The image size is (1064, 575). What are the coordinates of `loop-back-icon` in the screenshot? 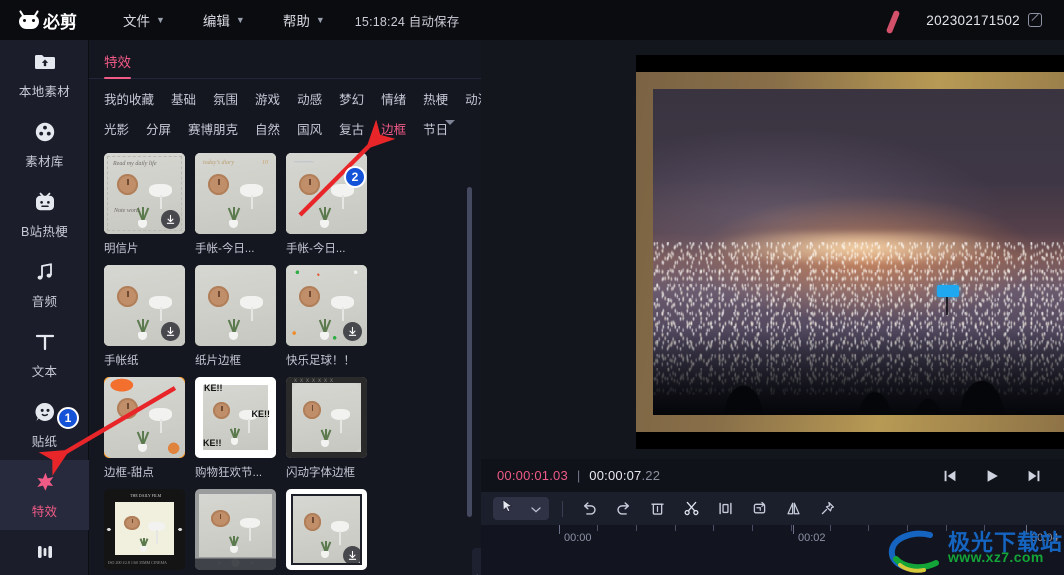 It's located at (759, 508).